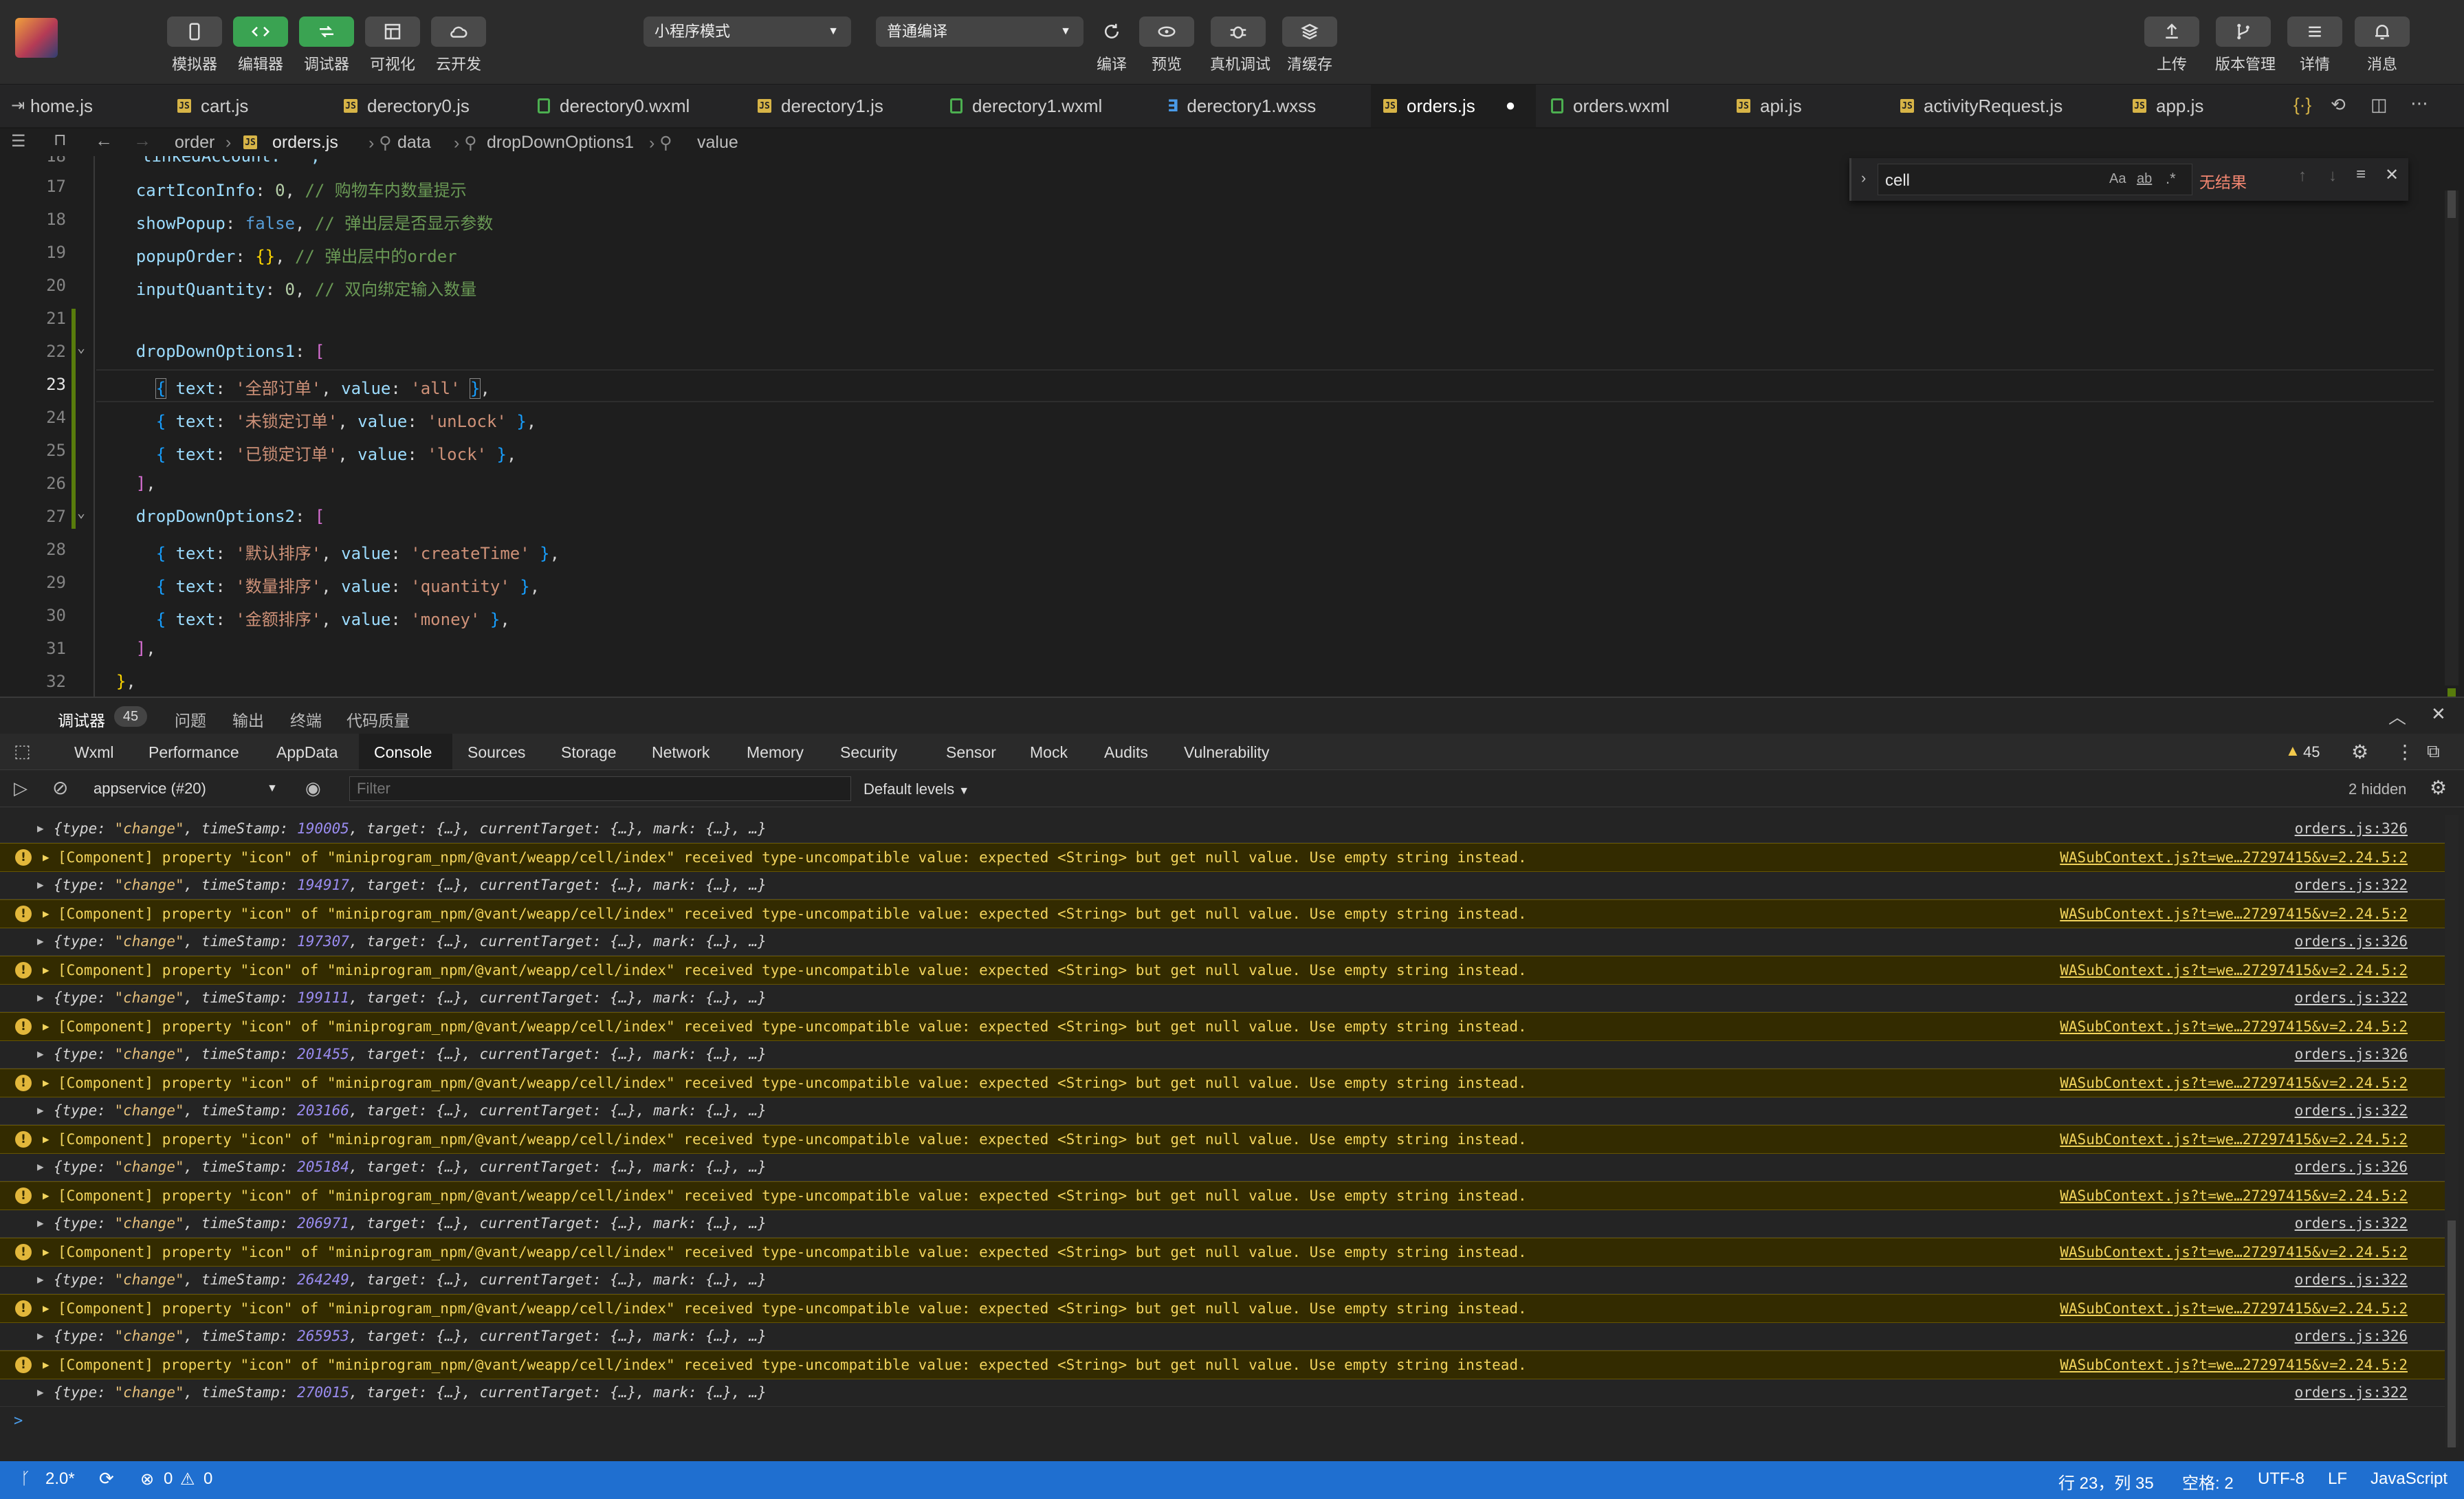 The image size is (2464, 1499). What do you see at coordinates (560, 143) in the screenshot?
I see `breadcrumb-item: dropDownOptions1` at bounding box center [560, 143].